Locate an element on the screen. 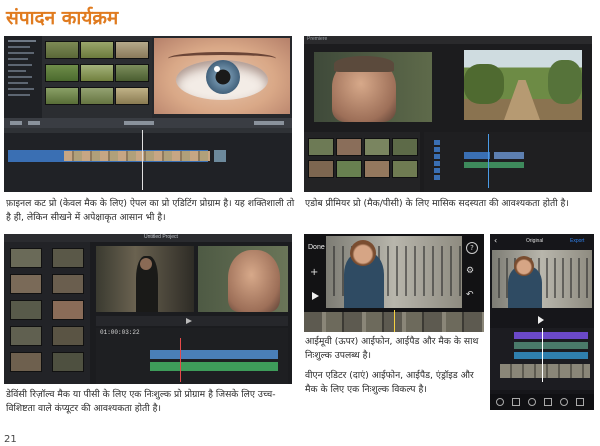 The image size is (600, 446). app-menu-bar: Untitled Project is located at coordinates (148, 238).